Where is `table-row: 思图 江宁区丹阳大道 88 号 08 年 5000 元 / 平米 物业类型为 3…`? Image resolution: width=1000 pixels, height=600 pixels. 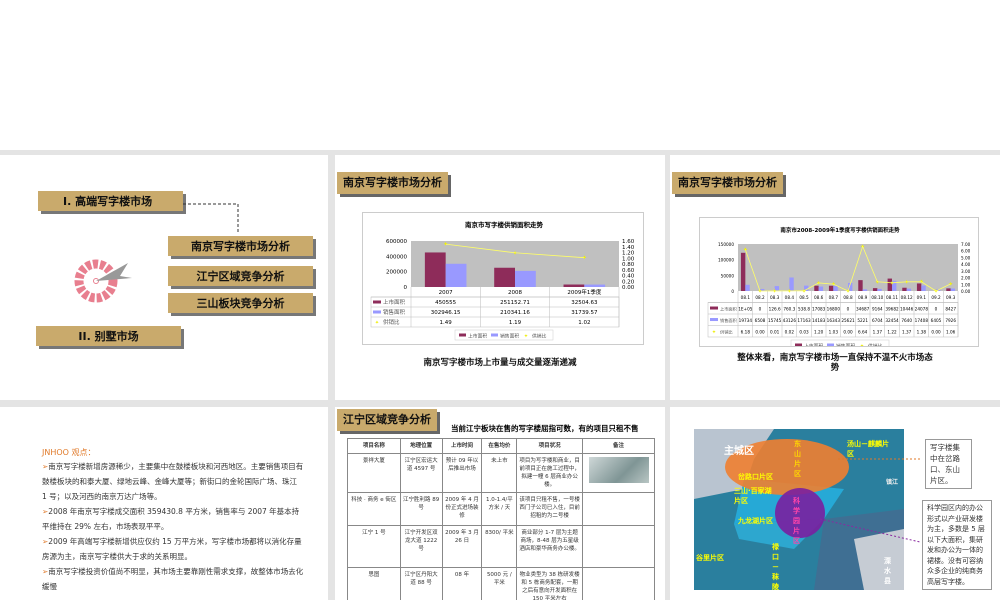 table-row: 思图 江宁区丹阳大道 88 号 08 年 5000 元 / 平米 物业类型为 3… is located at coordinates (501, 583).